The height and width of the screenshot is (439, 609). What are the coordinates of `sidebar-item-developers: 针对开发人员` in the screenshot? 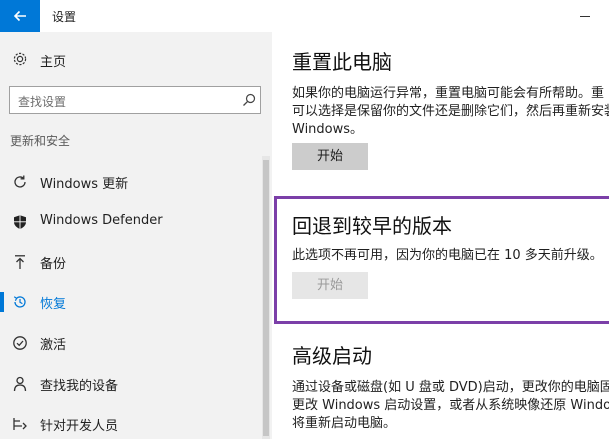 It's located at (131, 422).